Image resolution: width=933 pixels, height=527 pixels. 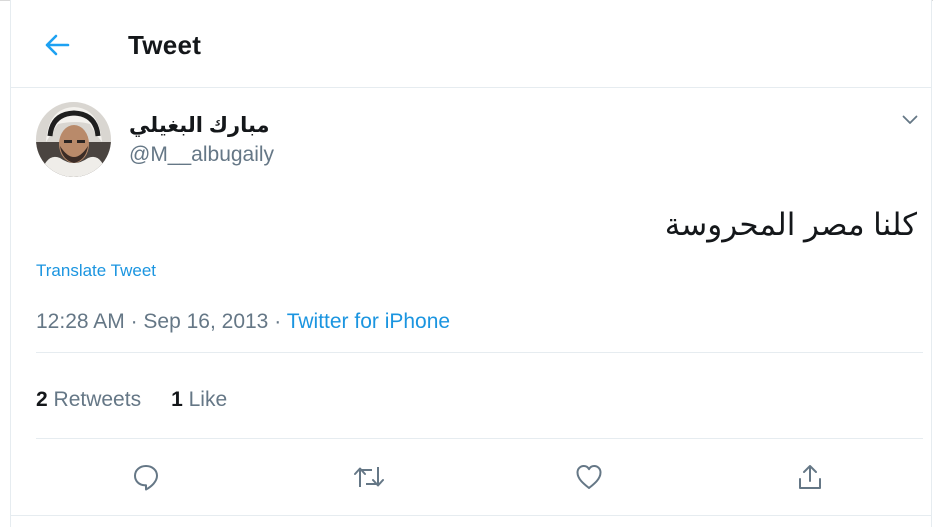 I want to click on chevron-down-icon, so click(x=910, y=119).